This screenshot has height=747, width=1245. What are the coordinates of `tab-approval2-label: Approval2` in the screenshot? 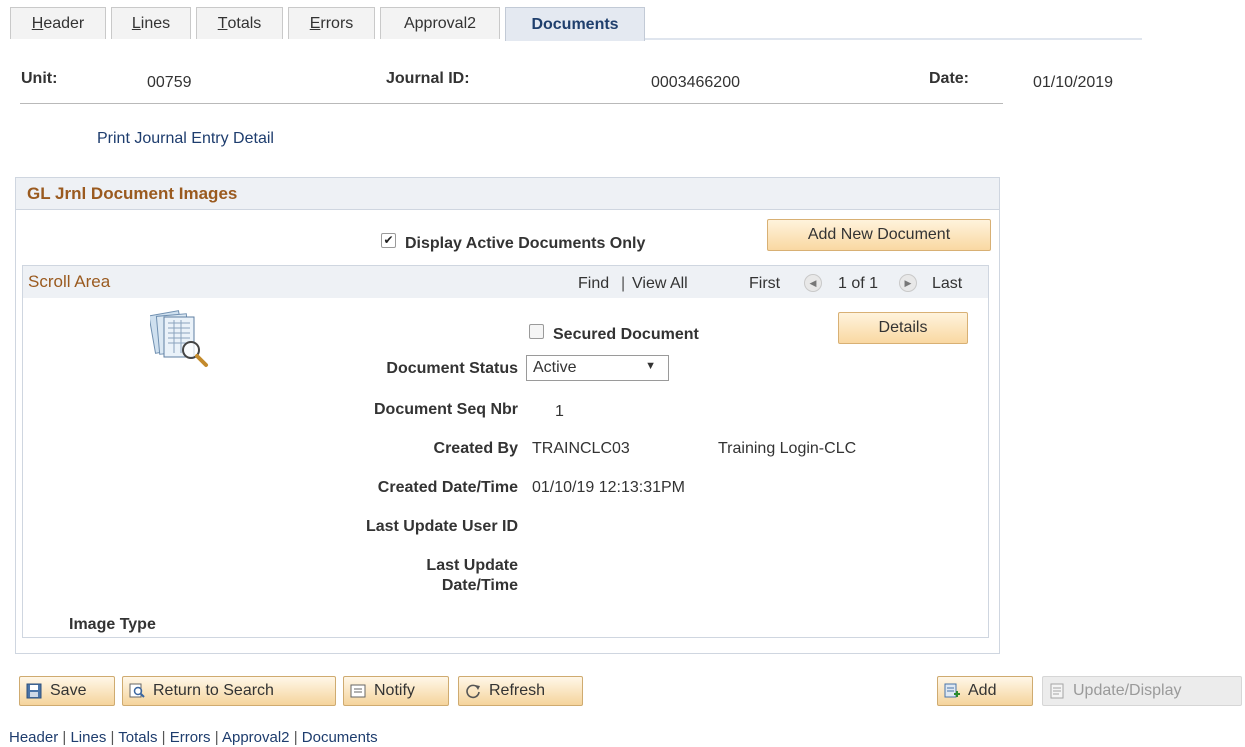 It's located at (440, 23).